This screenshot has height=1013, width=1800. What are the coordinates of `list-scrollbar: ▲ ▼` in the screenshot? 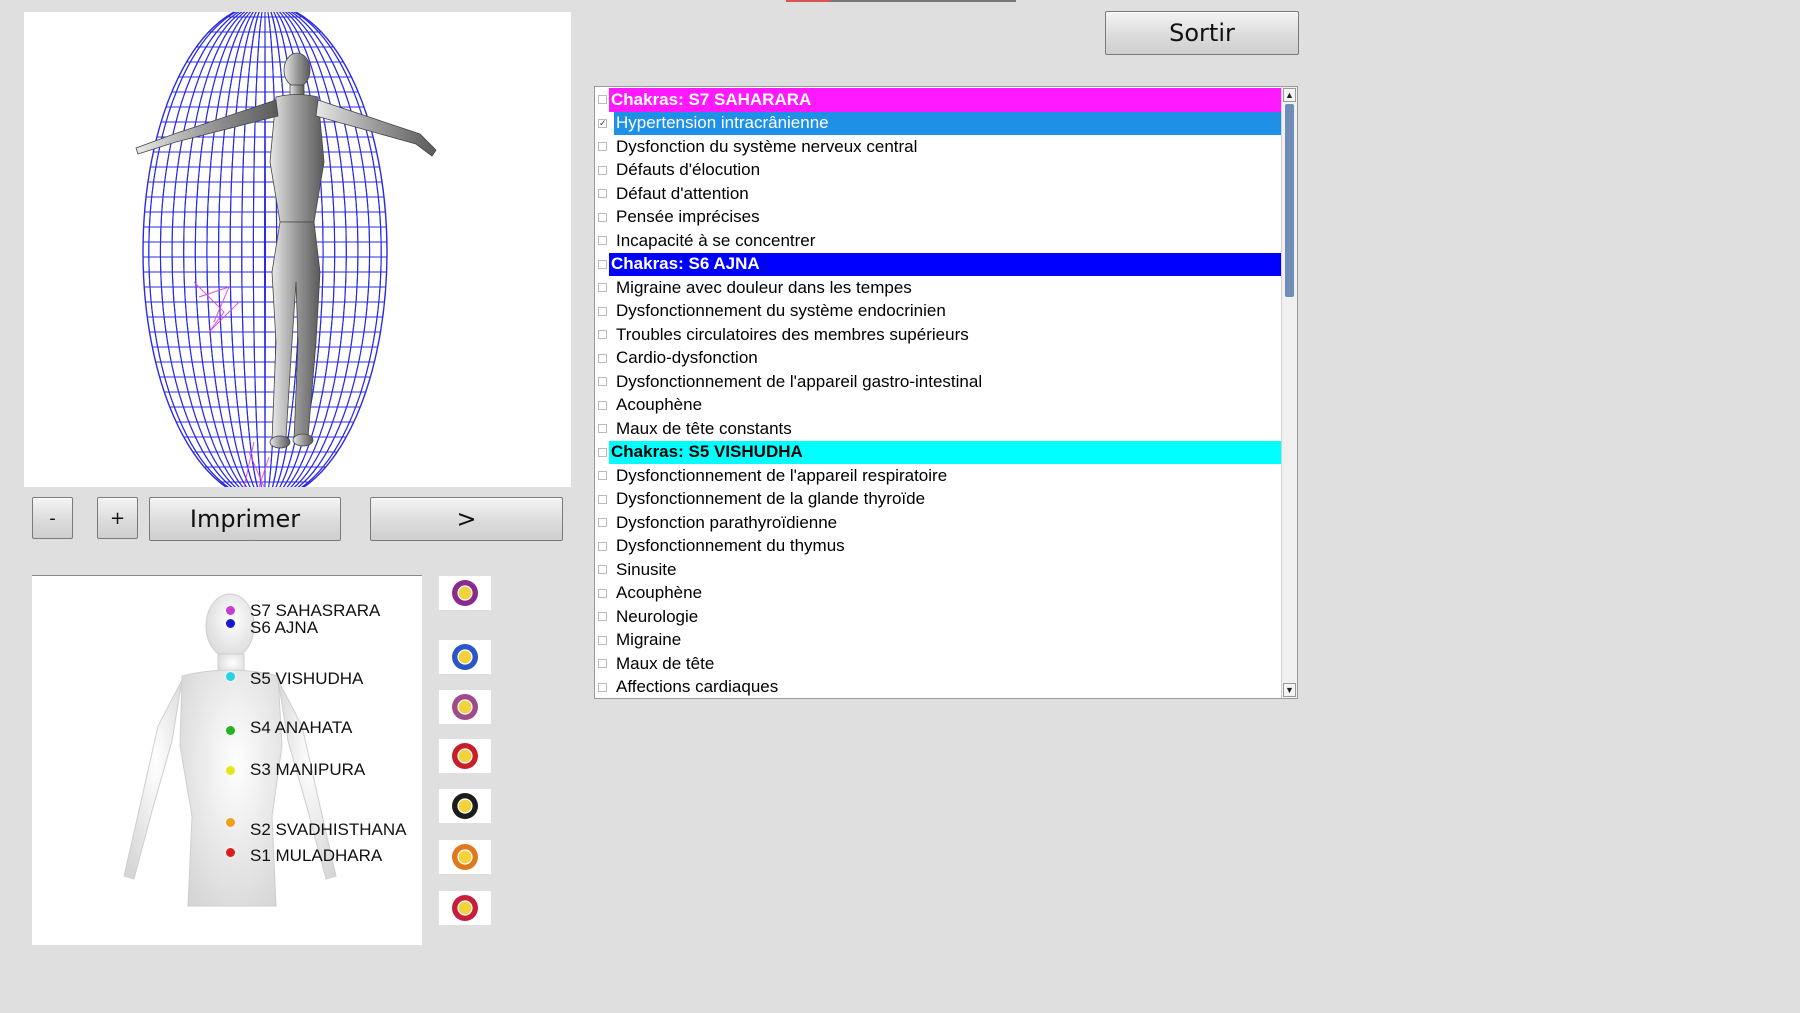 It's located at (1289, 392).